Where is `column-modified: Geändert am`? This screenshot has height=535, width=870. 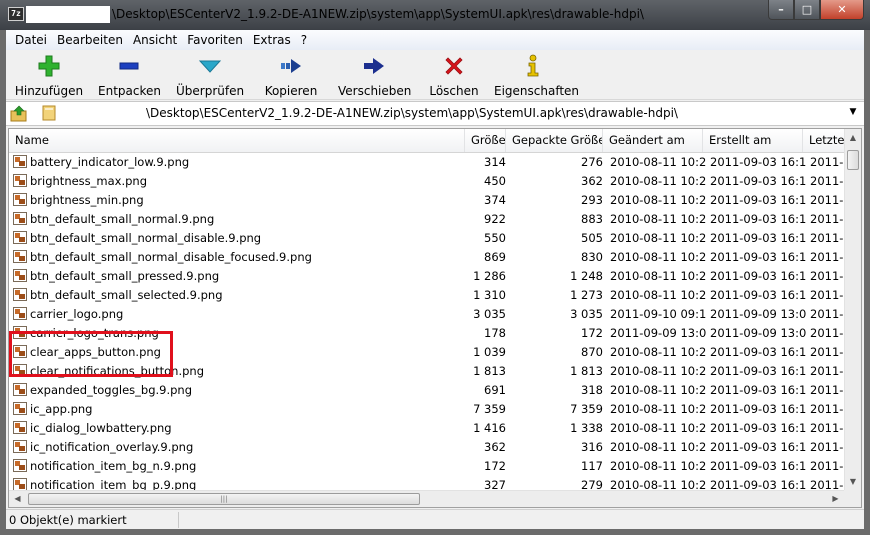 column-modified: Geändert am is located at coordinates (653, 140).